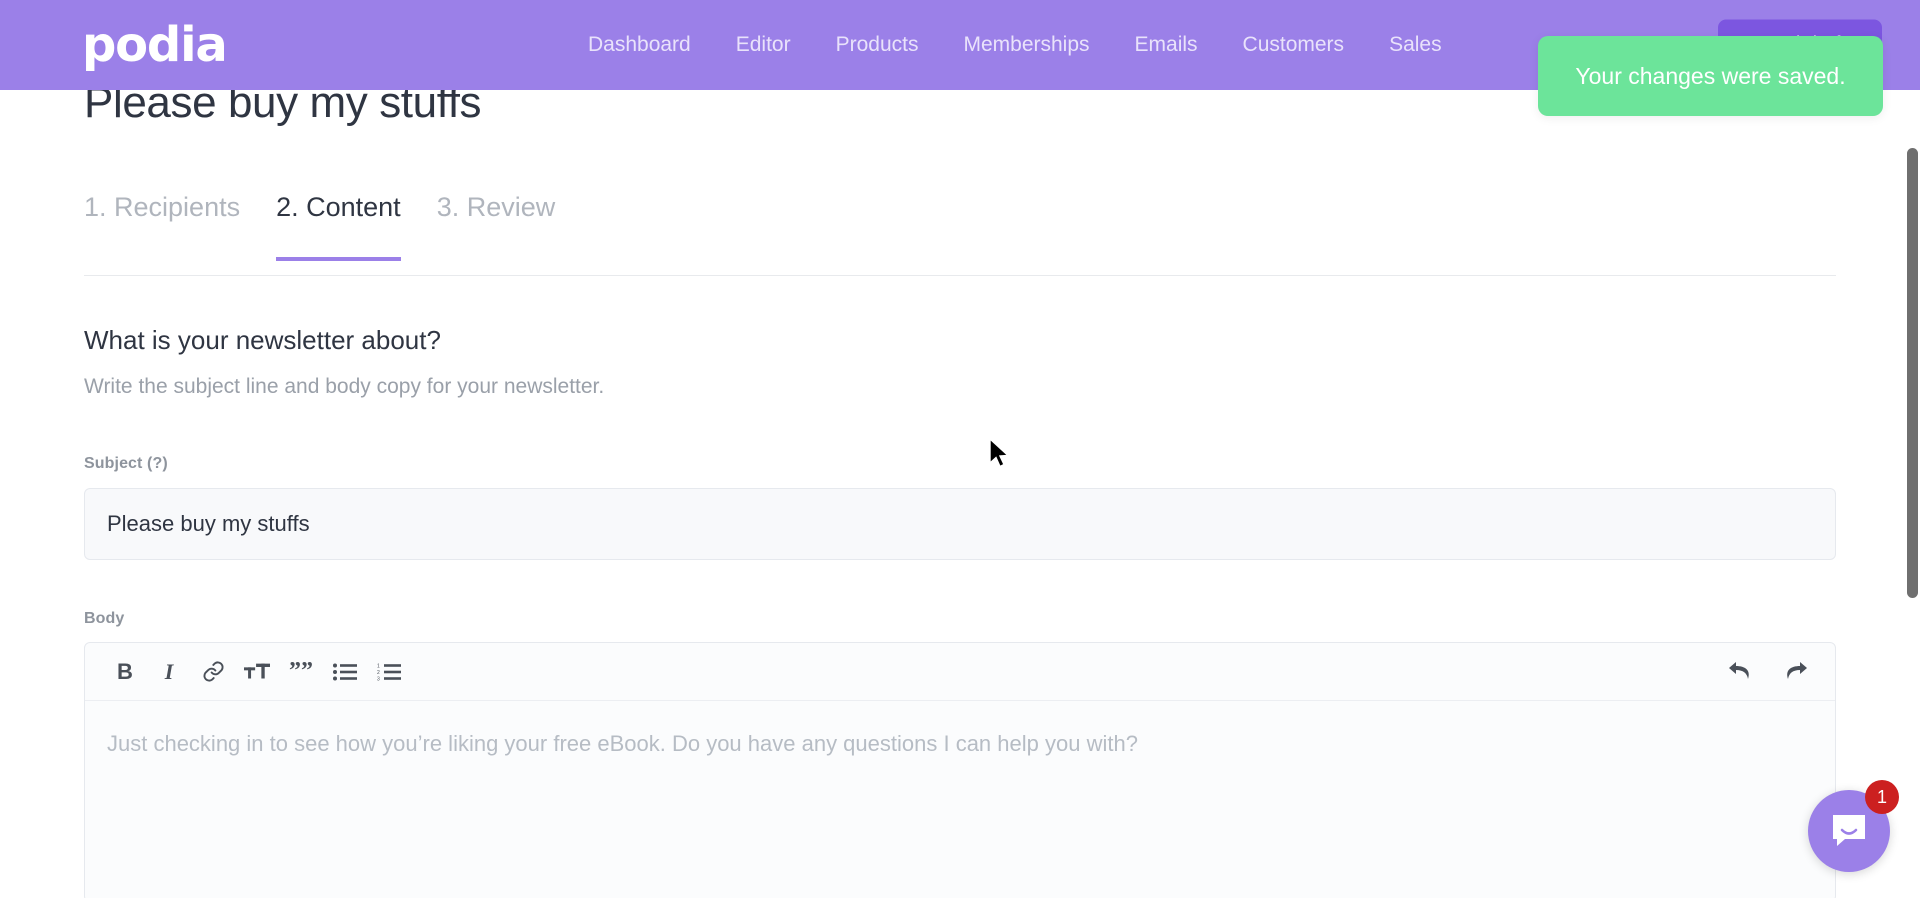 This screenshot has width=1920, height=898. What do you see at coordinates (496, 226) in the screenshot?
I see `tab-review: 3. Review` at bounding box center [496, 226].